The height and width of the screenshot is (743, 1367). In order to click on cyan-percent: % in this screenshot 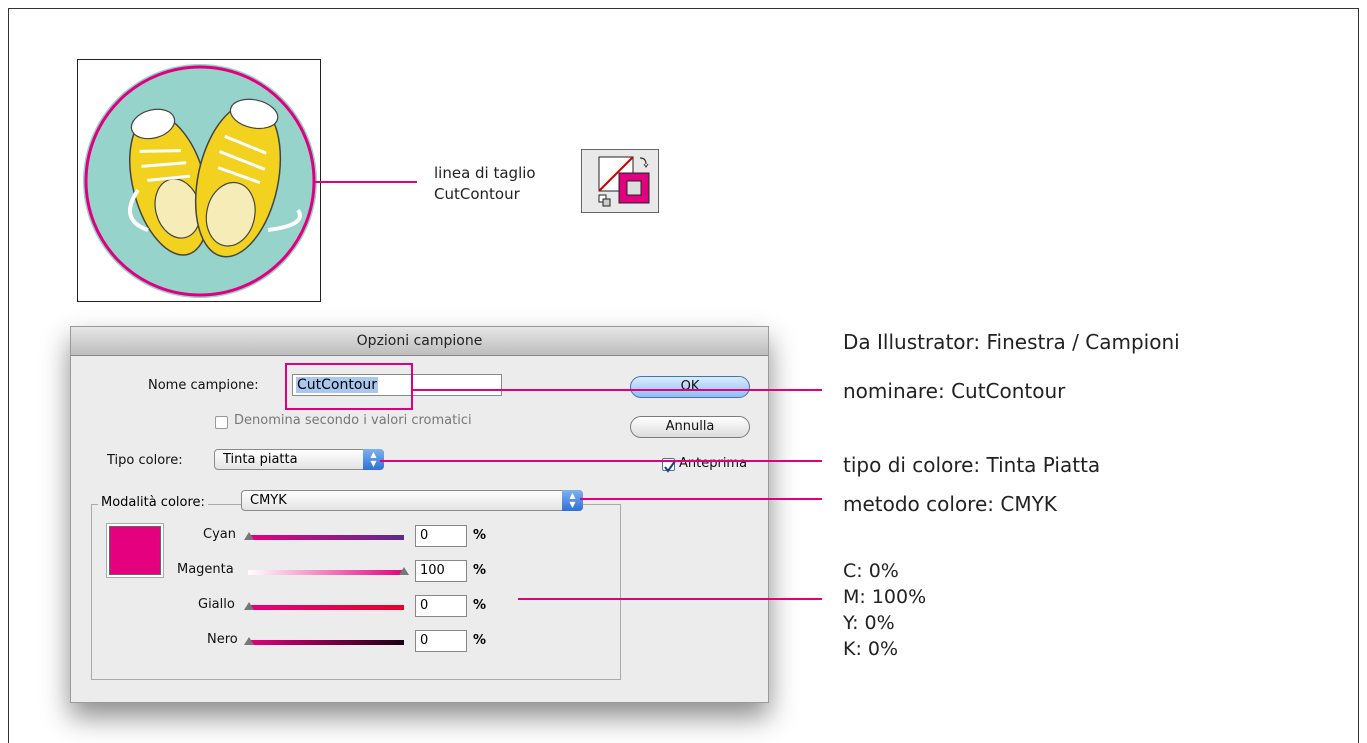, I will do `click(480, 535)`.